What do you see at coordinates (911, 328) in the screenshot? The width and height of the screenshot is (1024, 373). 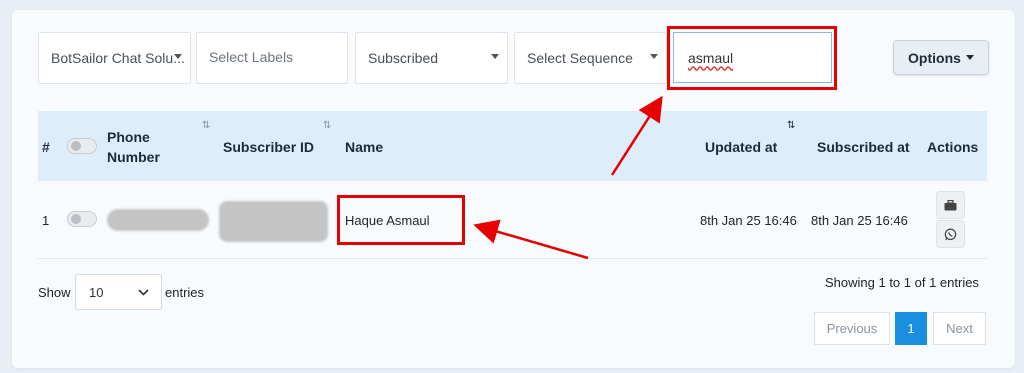 I see `page-1-button: 1` at bounding box center [911, 328].